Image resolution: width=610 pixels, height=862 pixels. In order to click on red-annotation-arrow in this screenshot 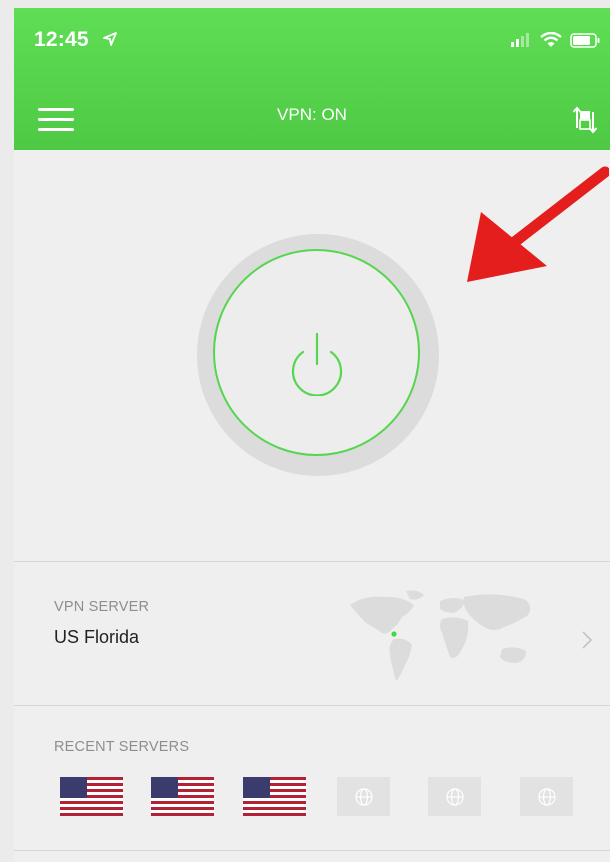, I will do `click(538, 224)`.